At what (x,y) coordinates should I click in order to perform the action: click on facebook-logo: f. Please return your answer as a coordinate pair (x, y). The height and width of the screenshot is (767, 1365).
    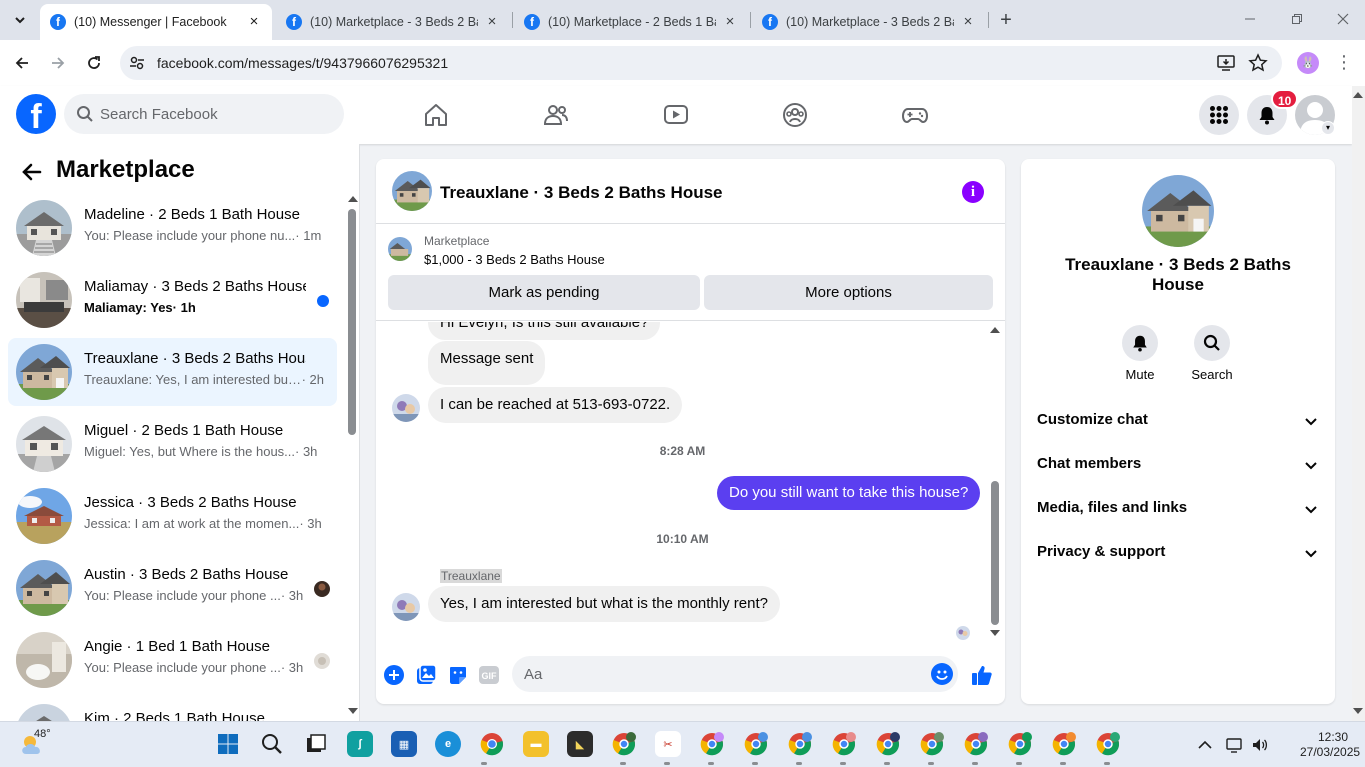
    Looking at the image, I should click on (36, 114).